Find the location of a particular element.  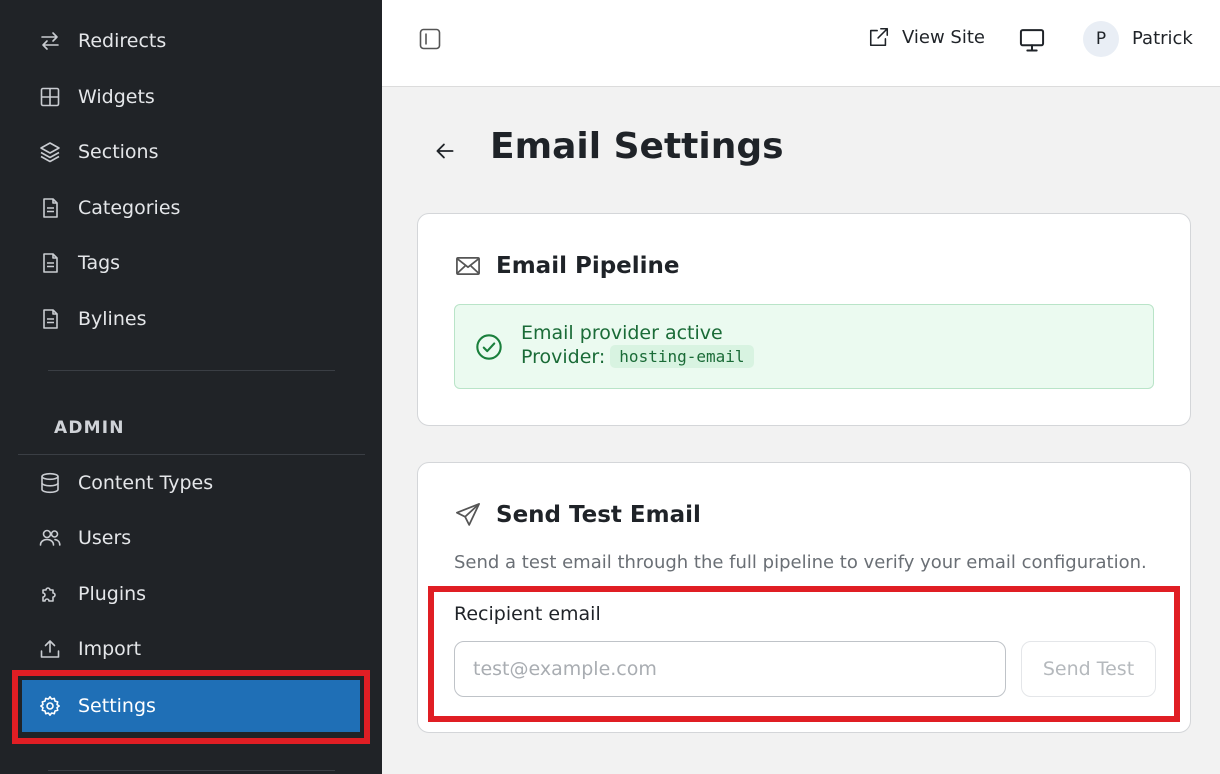

provider-line: Provider: hosting-email is located at coordinates (637, 356).